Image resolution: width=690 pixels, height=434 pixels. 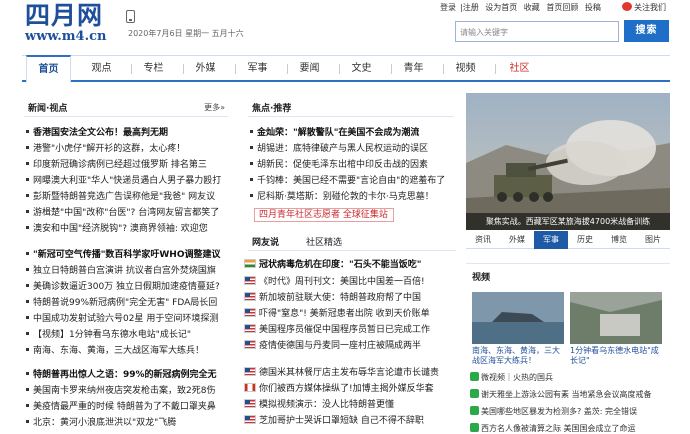 What do you see at coordinates (346, 181) in the screenshot?
I see `list-item: 千钧棒：美国已经不需要"言论自由"的遮羞布了` at bounding box center [346, 181].